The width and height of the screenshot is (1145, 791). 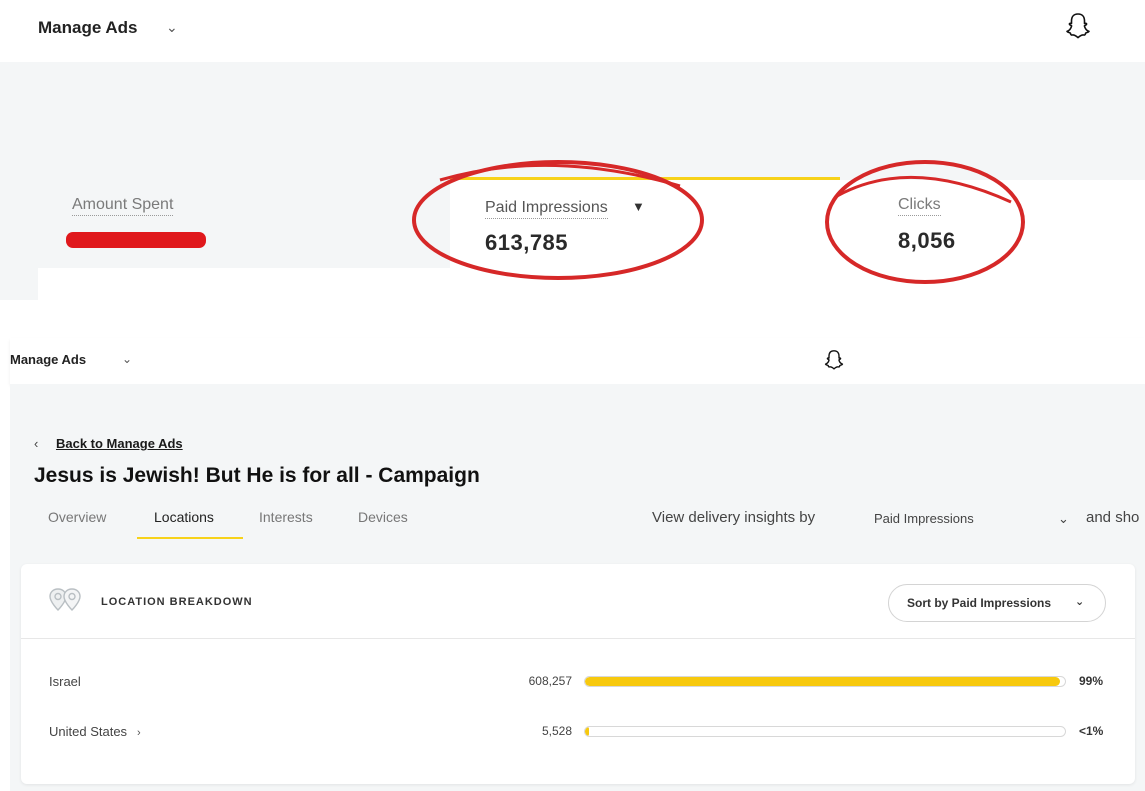 What do you see at coordinates (65, 599) in the screenshot?
I see `location-pins-icon` at bounding box center [65, 599].